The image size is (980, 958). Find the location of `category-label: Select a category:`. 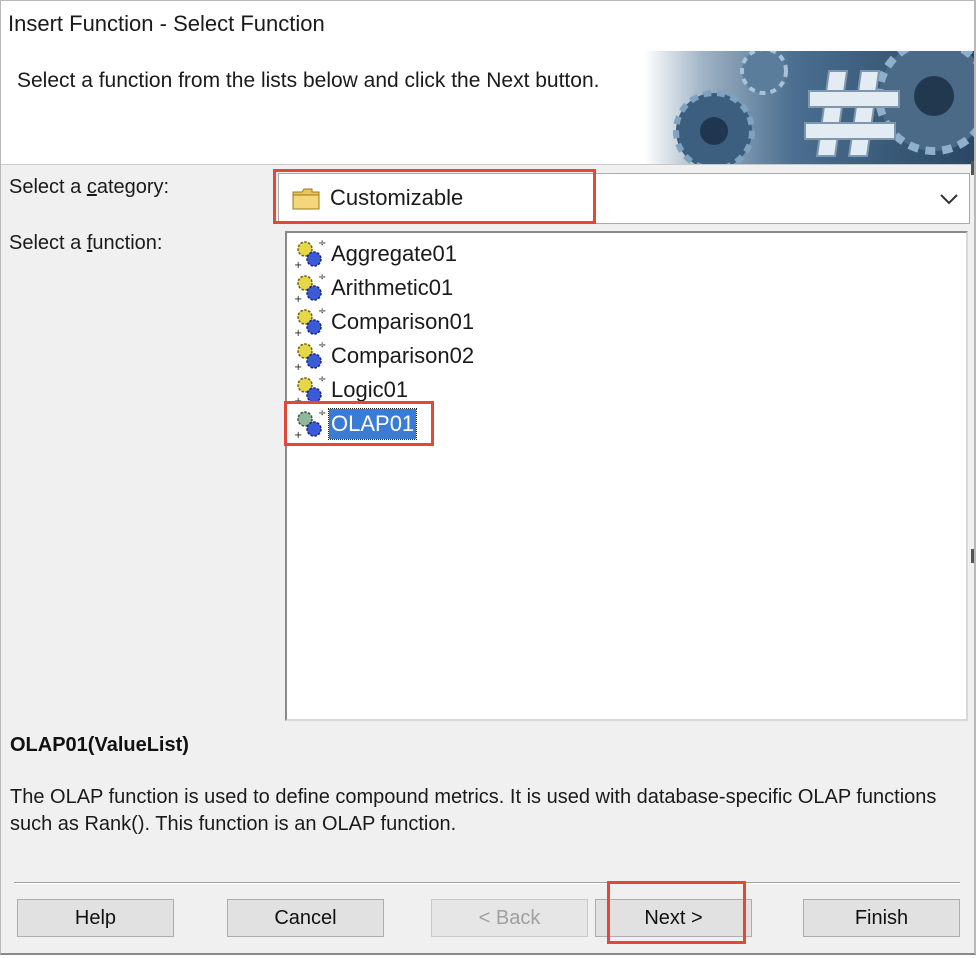

category-label: Select a category: is located at coordinates (89, 187).